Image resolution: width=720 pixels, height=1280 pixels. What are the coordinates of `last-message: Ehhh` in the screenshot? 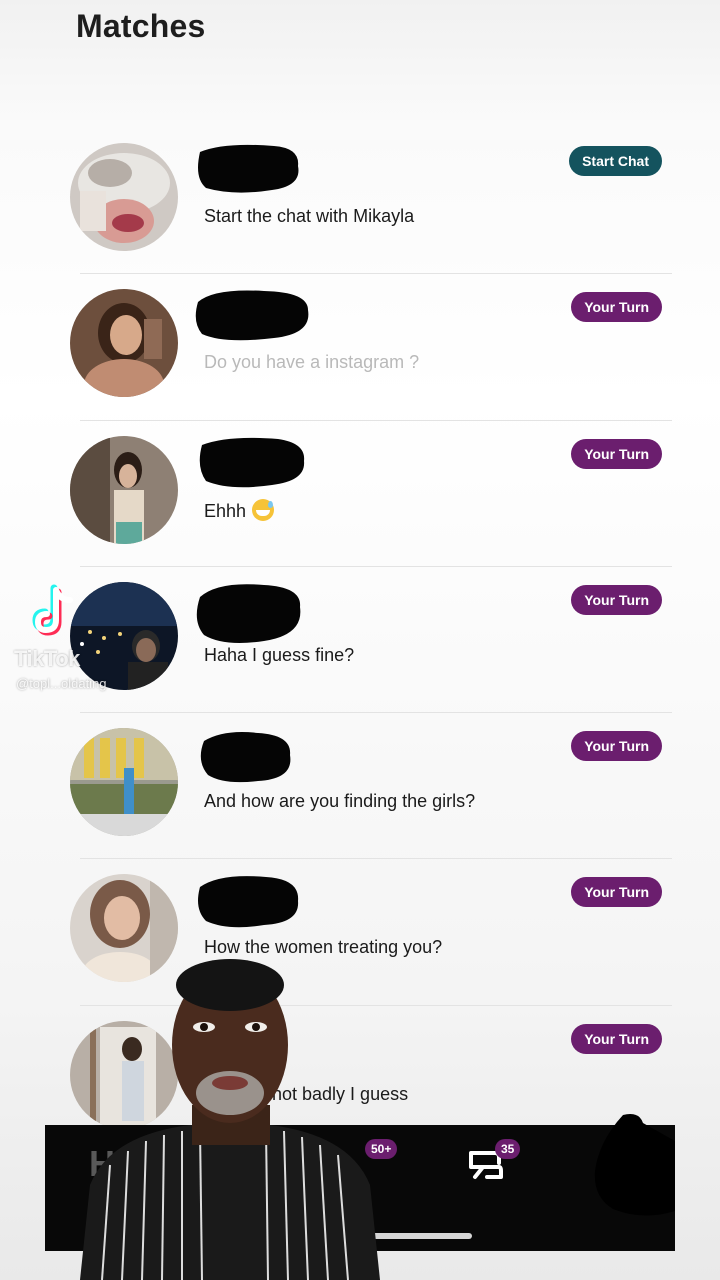 It's located at (239, 510).